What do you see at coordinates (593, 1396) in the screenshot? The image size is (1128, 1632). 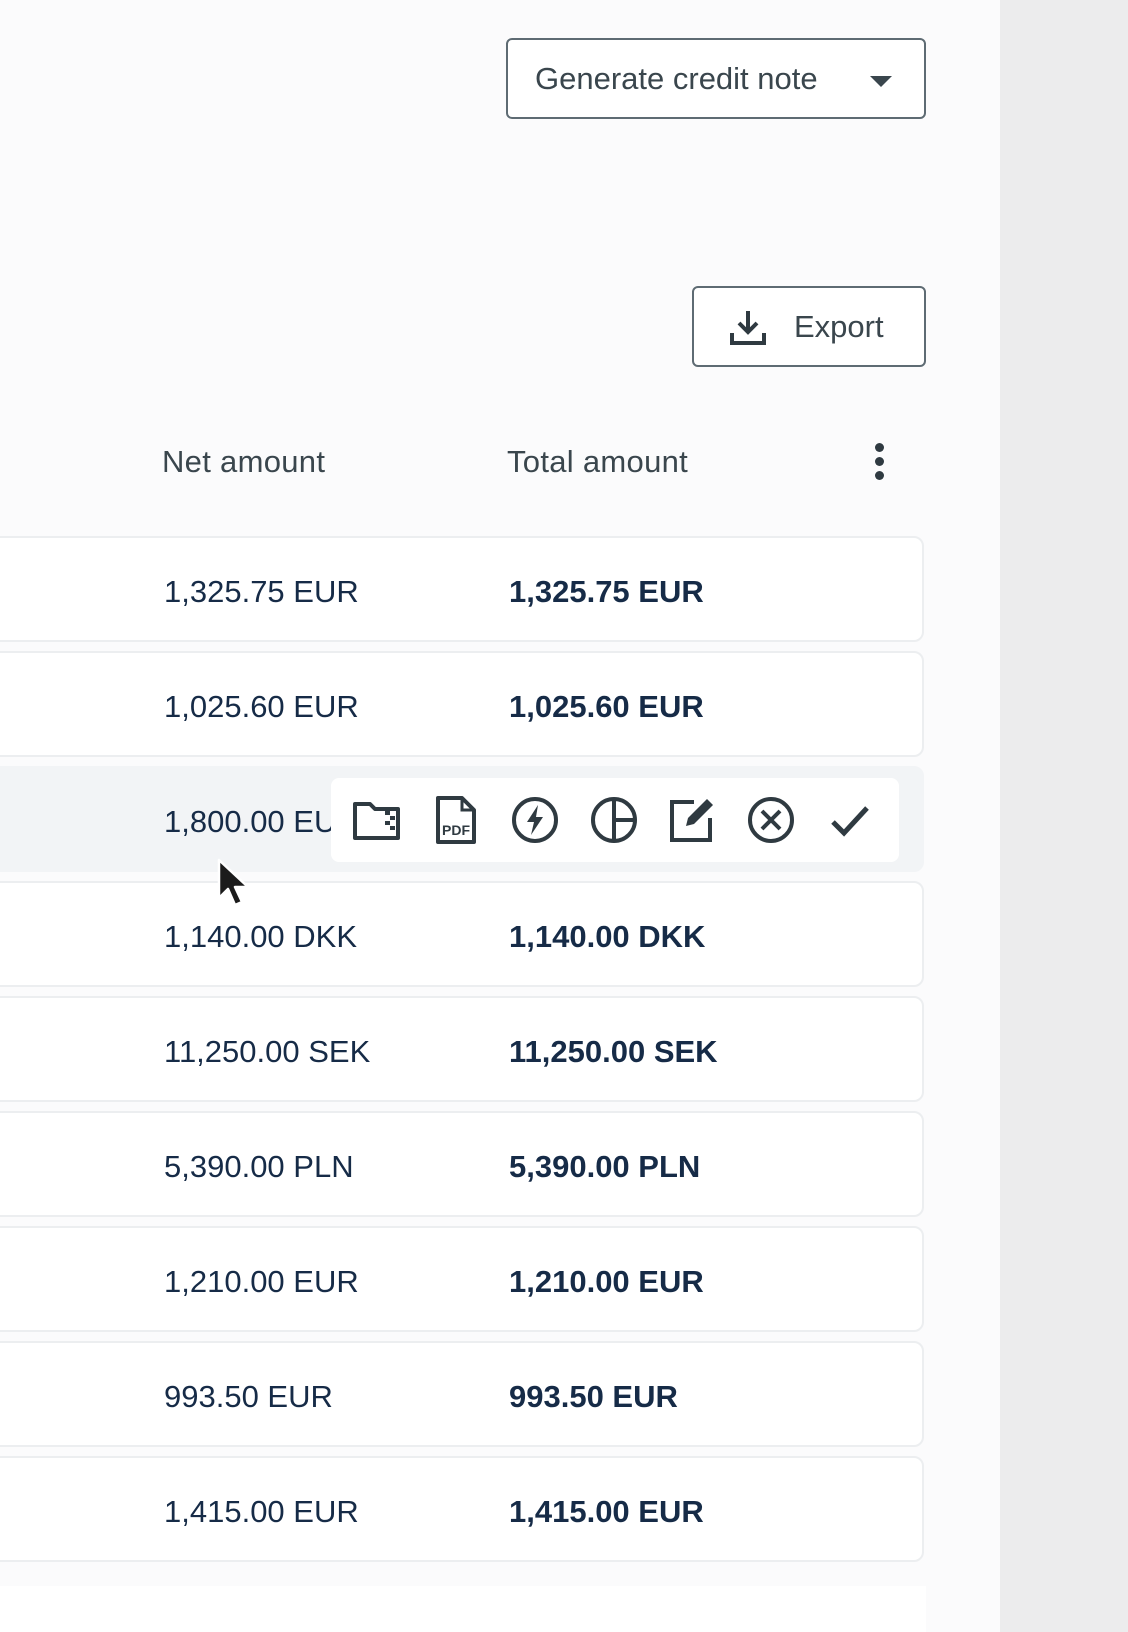 I see `total-amount-cell: 993.50 EUR` at bounding box center [593, 1396].